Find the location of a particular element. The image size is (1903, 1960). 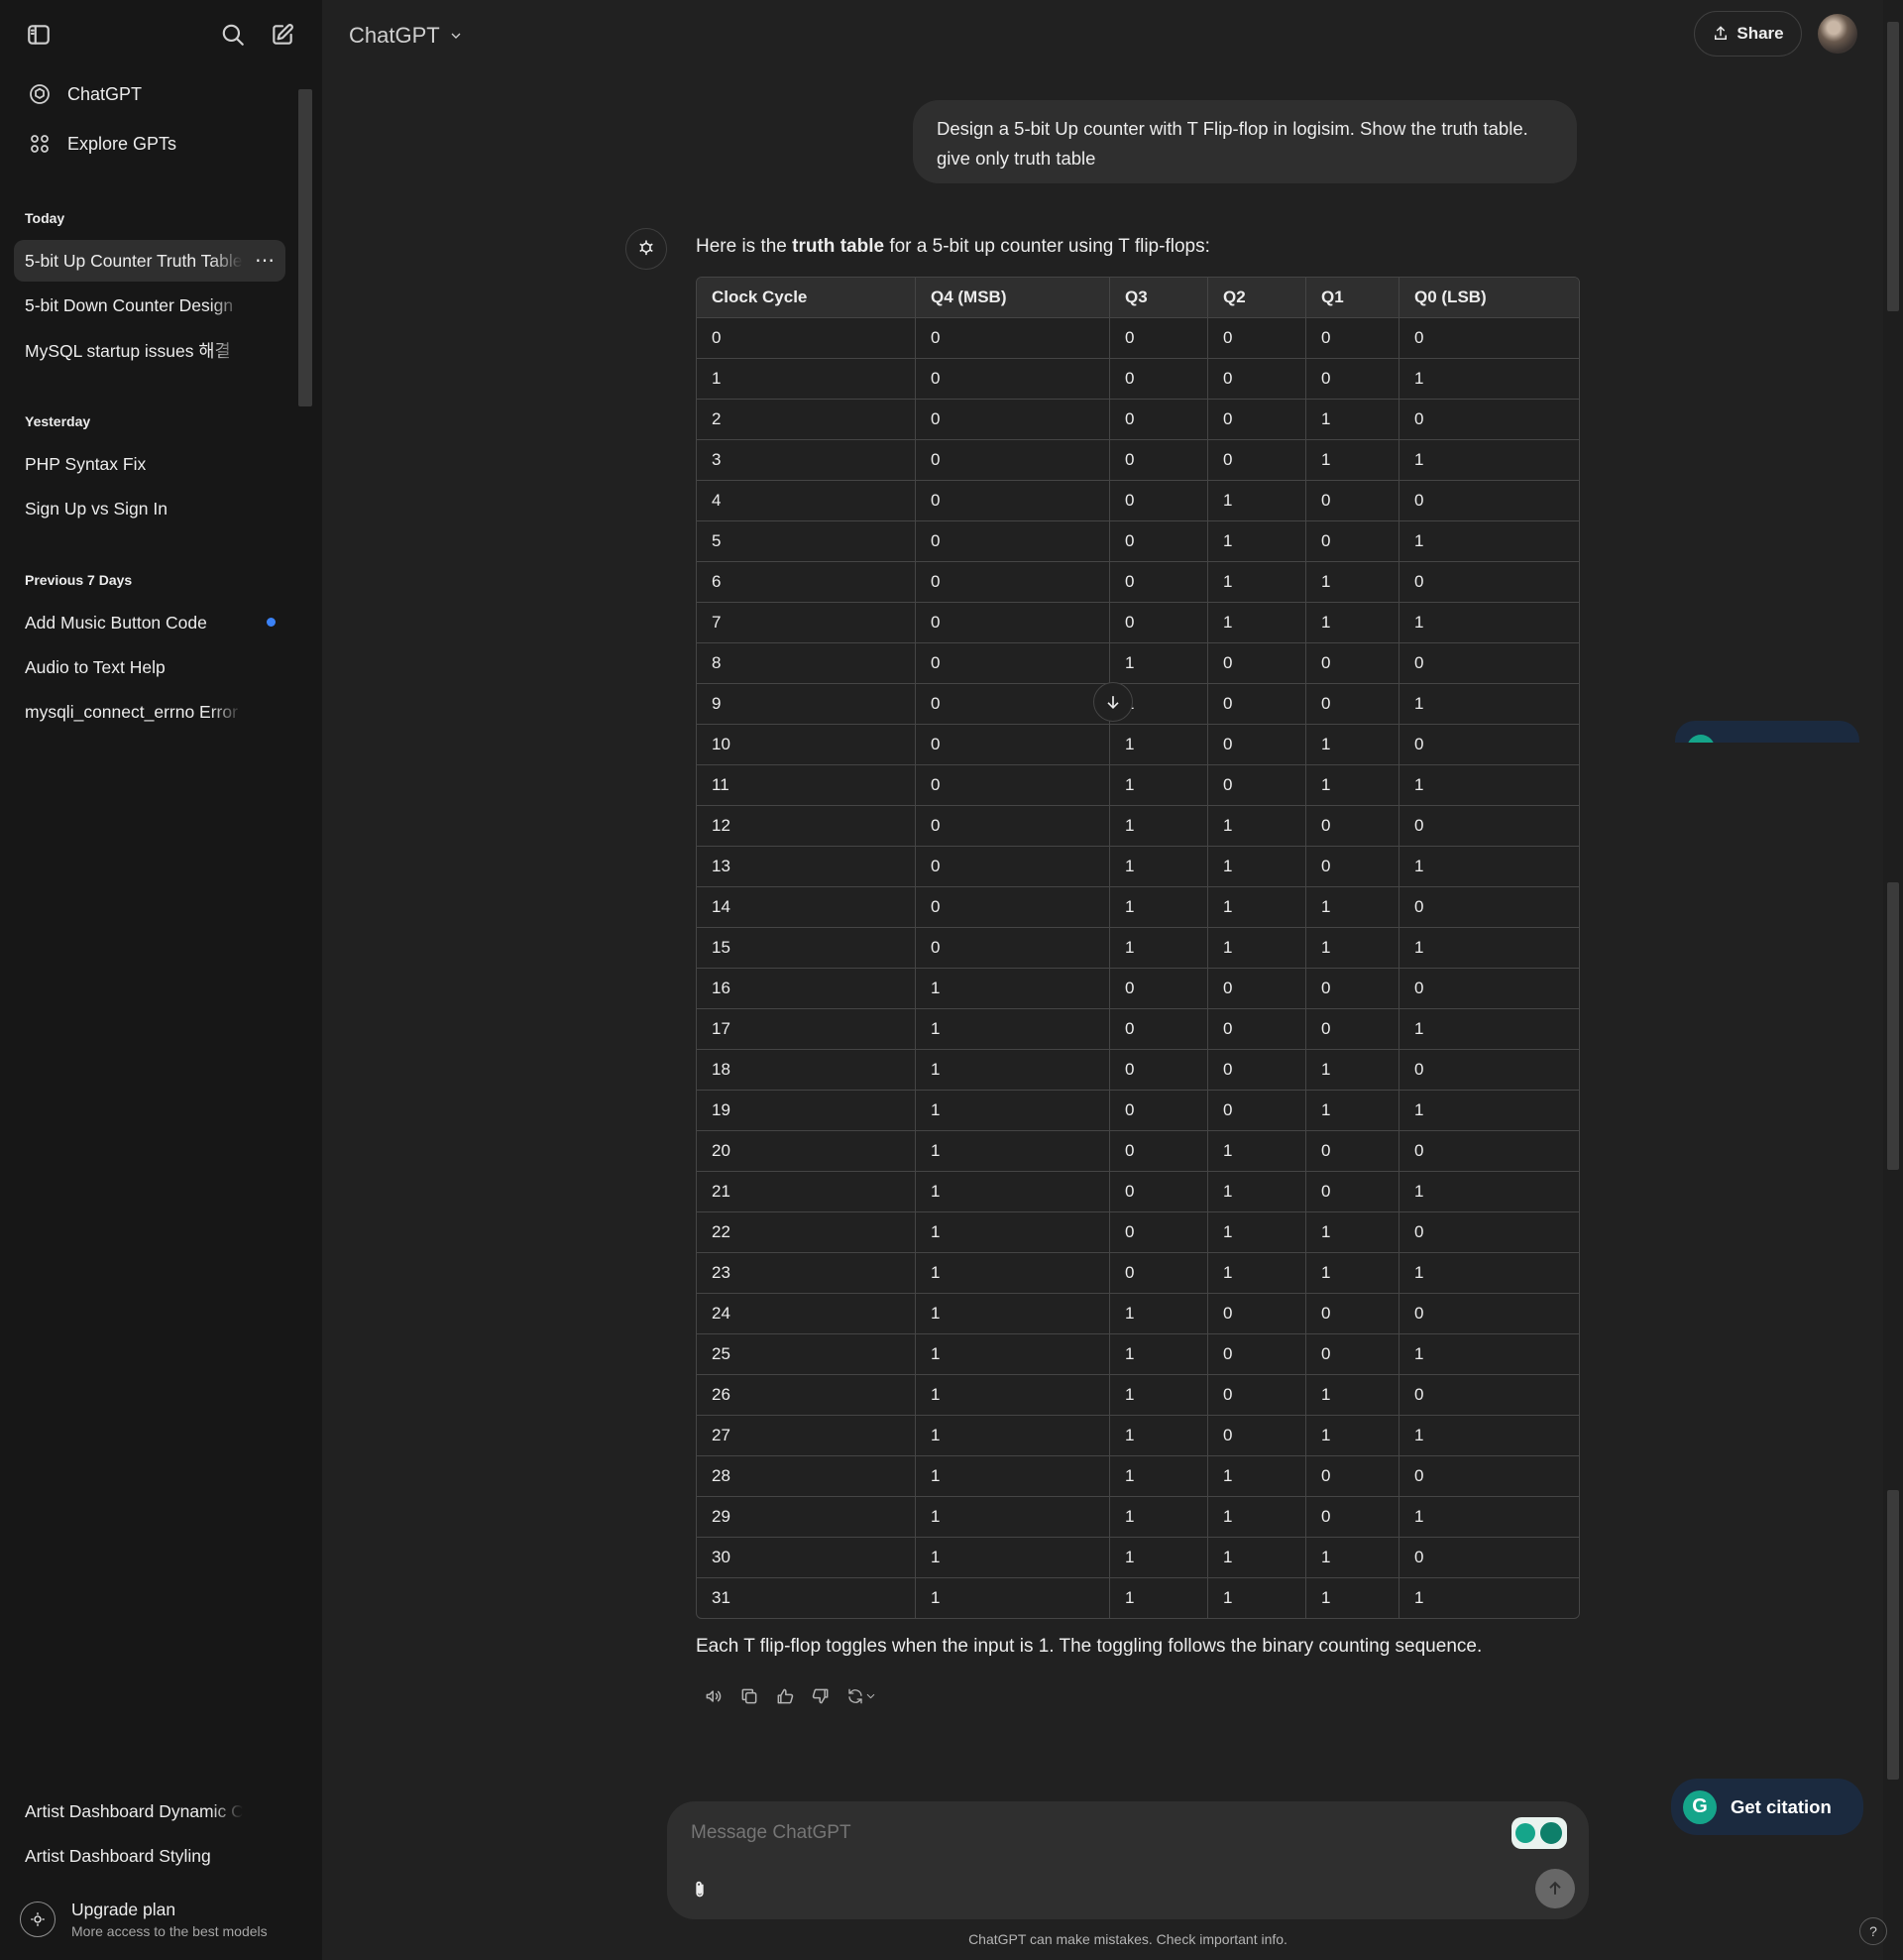

history-item: mysqli_connect_errno Error Fix is located at coordinates (149, 712).